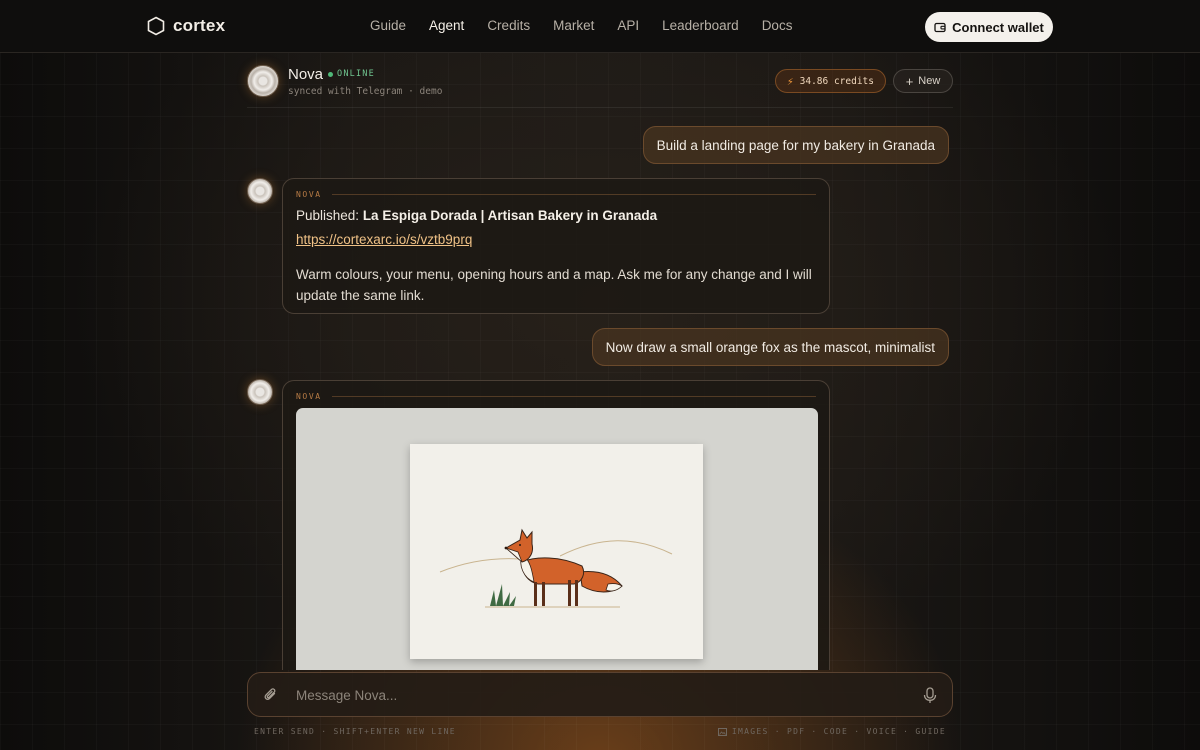 Image resolution: width=1200 pixels, height=750 pixels. I want to click on logo: cortex, so click(186, 26).